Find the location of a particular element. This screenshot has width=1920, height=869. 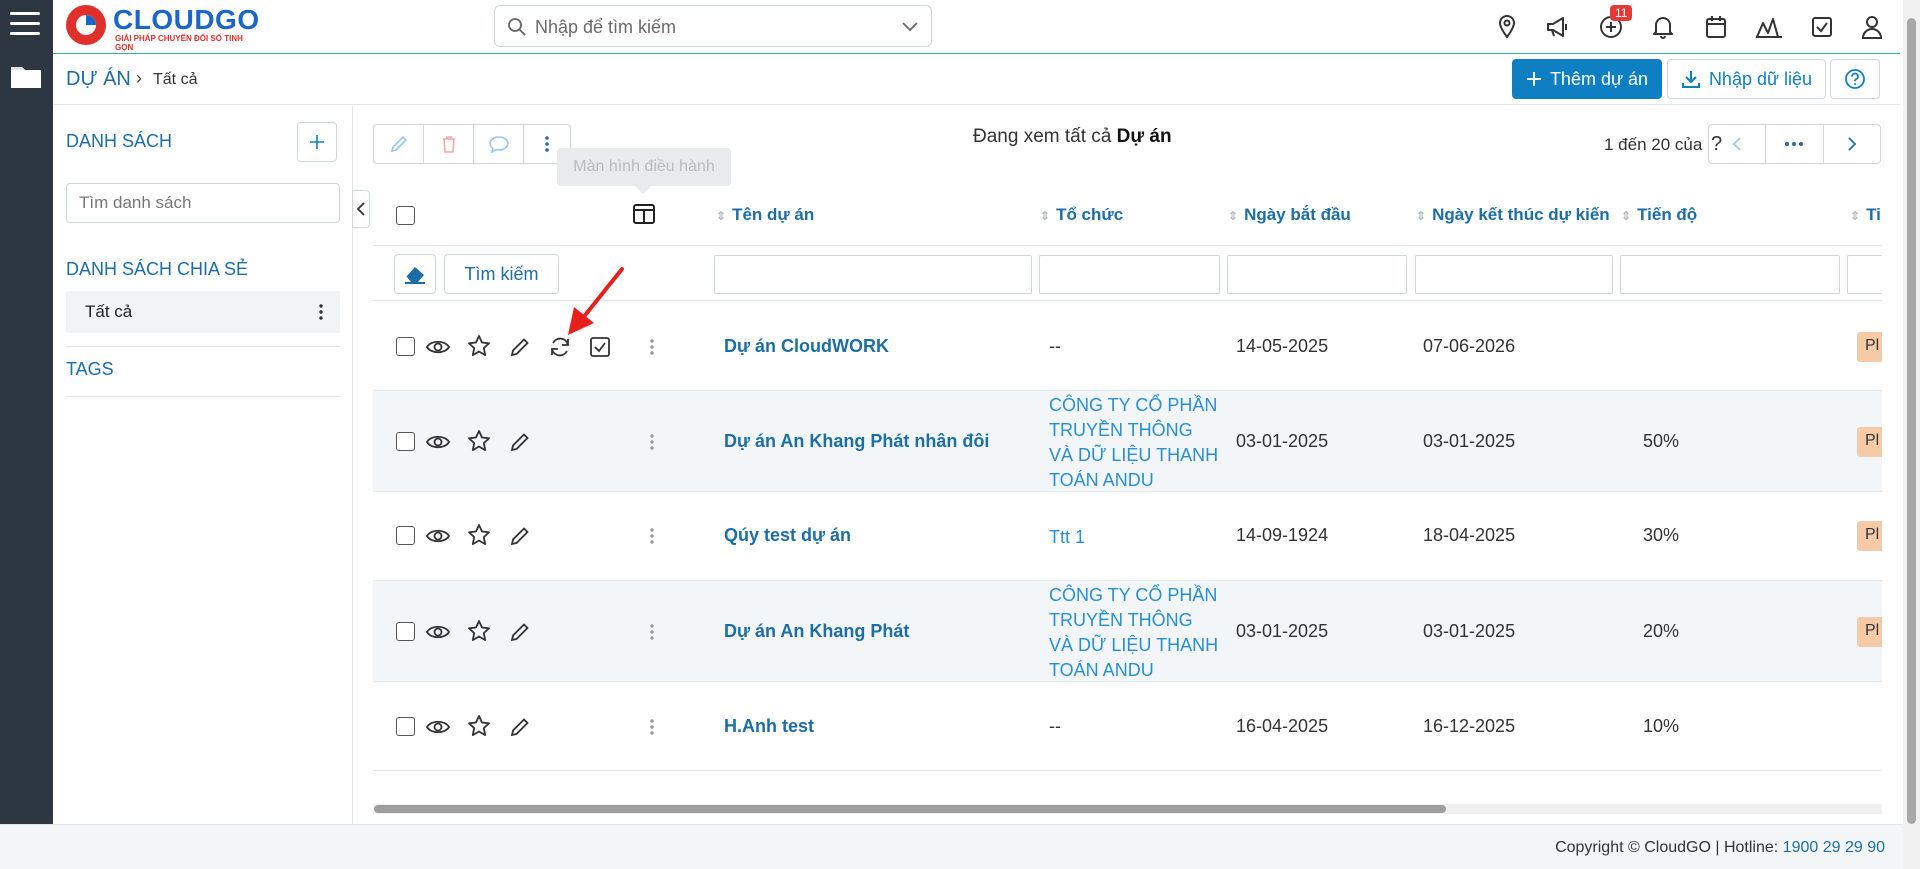

clear-filter-button is located at coordinates (415, 274).